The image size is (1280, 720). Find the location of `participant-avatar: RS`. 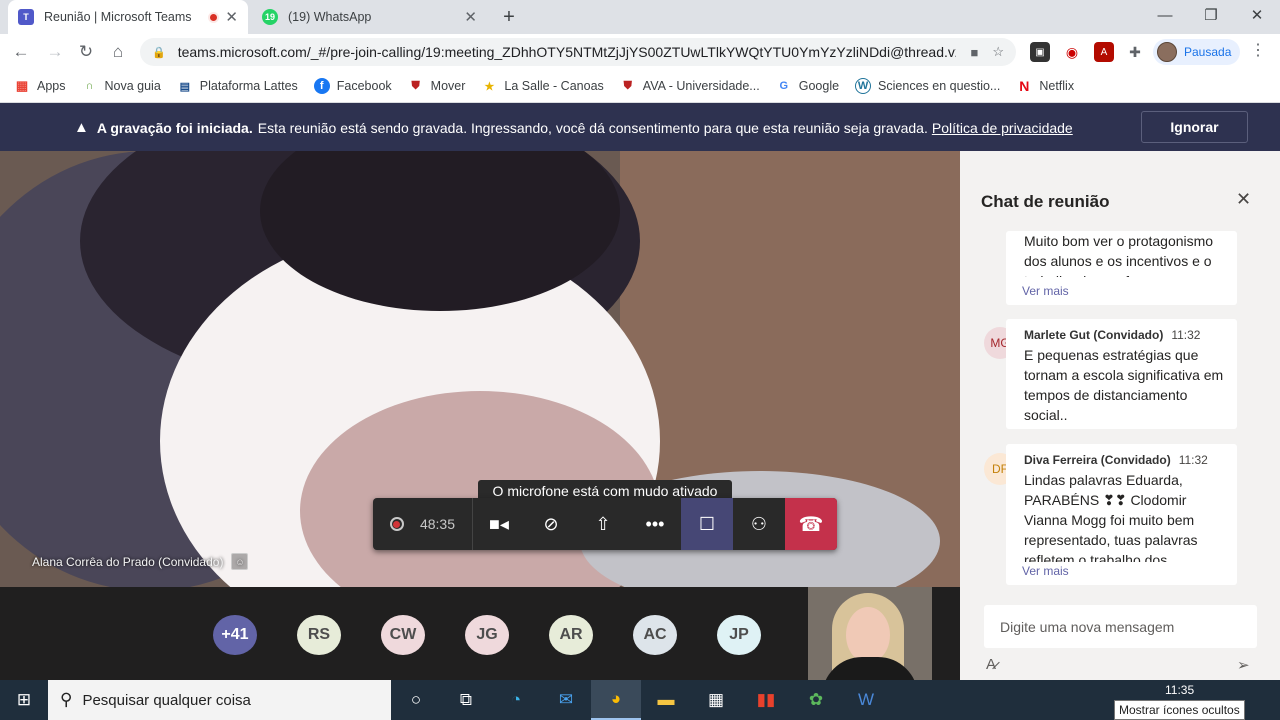

participant-avatar: RS is located at coordinates (319, 635).